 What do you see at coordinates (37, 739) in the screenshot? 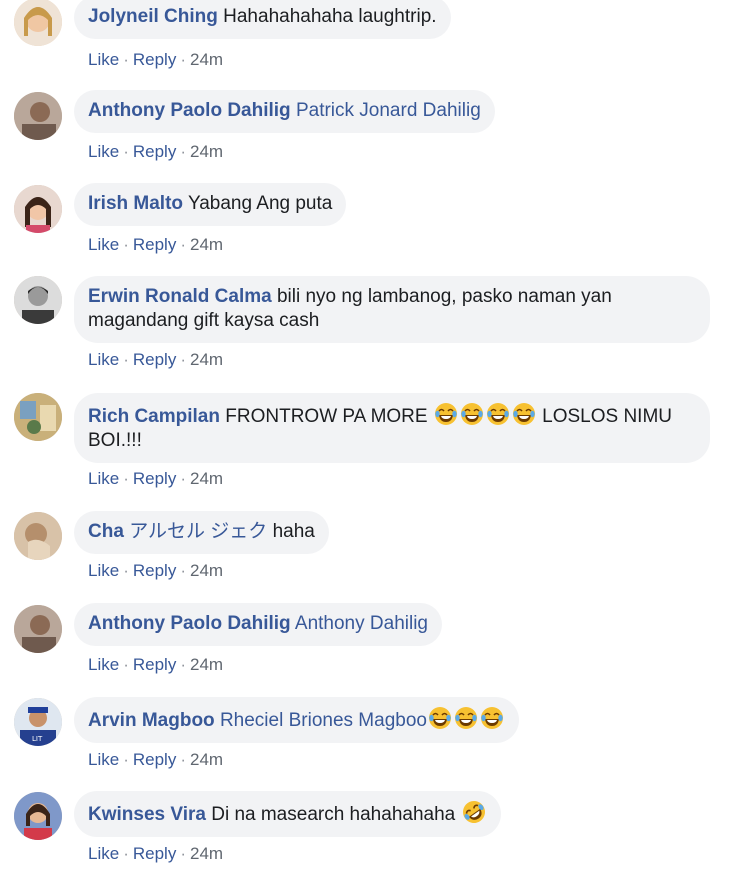
I see `svg-text: LIT` at bounding box center [37, 739].